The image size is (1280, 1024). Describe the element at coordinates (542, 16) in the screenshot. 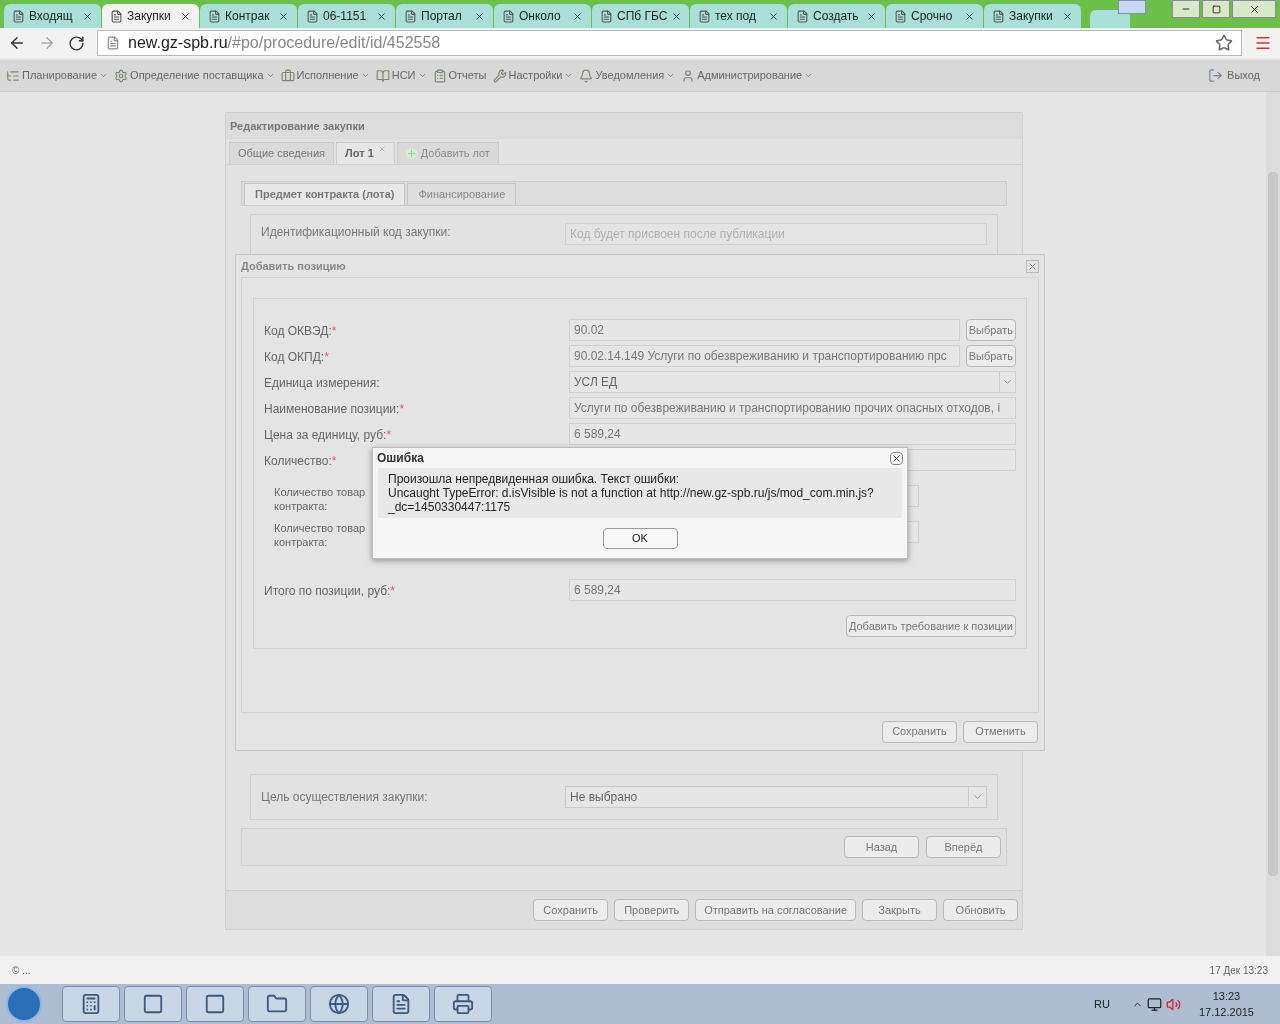

I see `browser-tab: Онколо` at that location.